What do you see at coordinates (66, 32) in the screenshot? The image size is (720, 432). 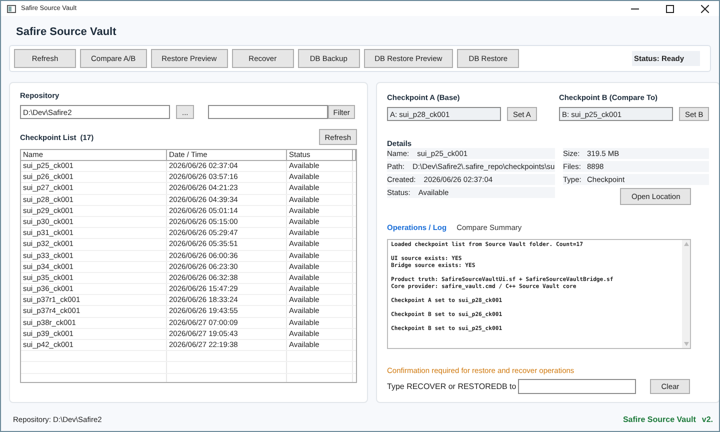 I see `app-title: Safire Source Vault` at bounding box center [66, 32].